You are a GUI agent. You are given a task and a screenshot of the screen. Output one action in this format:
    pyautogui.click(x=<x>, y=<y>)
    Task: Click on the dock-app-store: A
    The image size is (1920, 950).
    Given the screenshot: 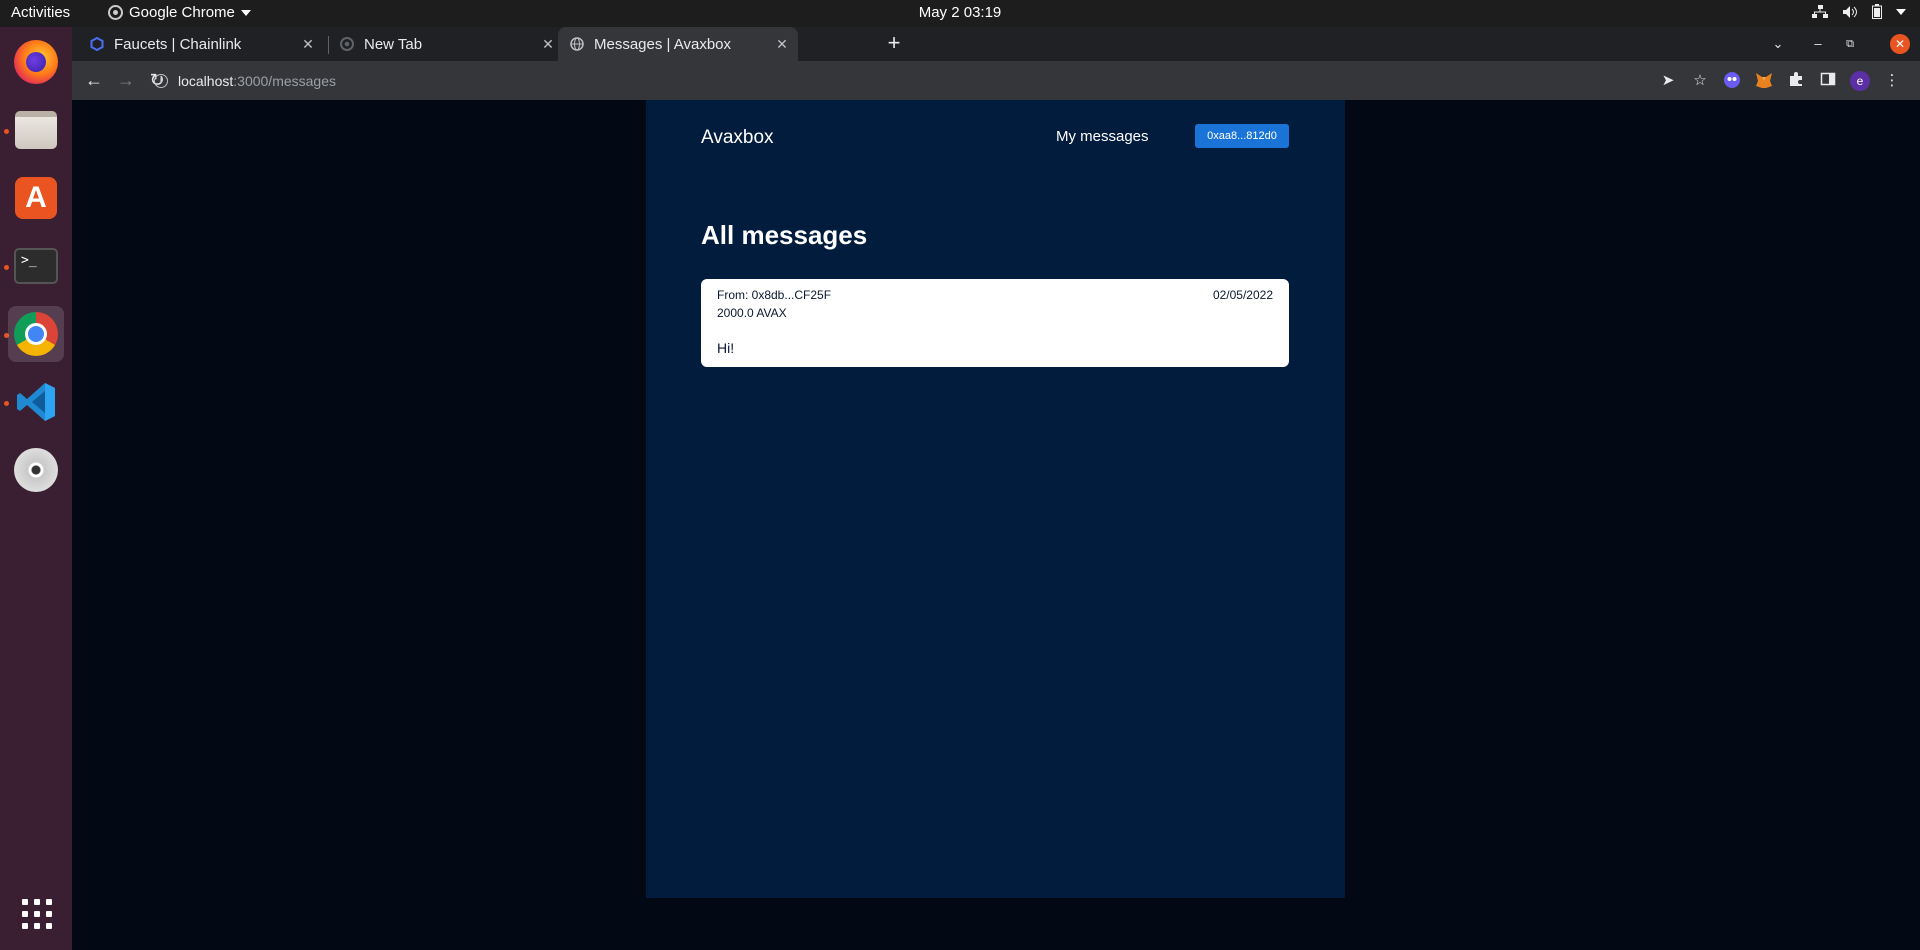 What is the action you would take?
    pyautogui.click(x=36, y=198)
    